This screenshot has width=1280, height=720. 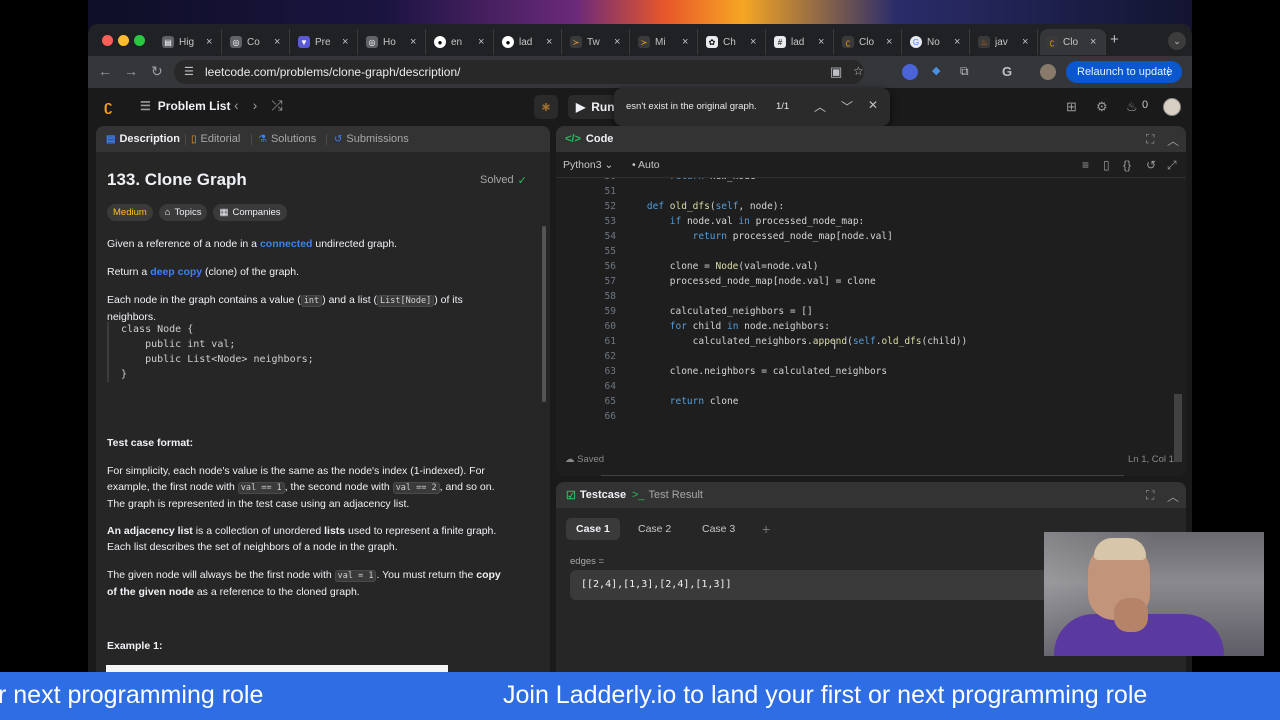 What do you see at coordinates (276, 105) in the screenshot?
I see `shuffle-icon: ⤮` at bounding box center [276, 105].